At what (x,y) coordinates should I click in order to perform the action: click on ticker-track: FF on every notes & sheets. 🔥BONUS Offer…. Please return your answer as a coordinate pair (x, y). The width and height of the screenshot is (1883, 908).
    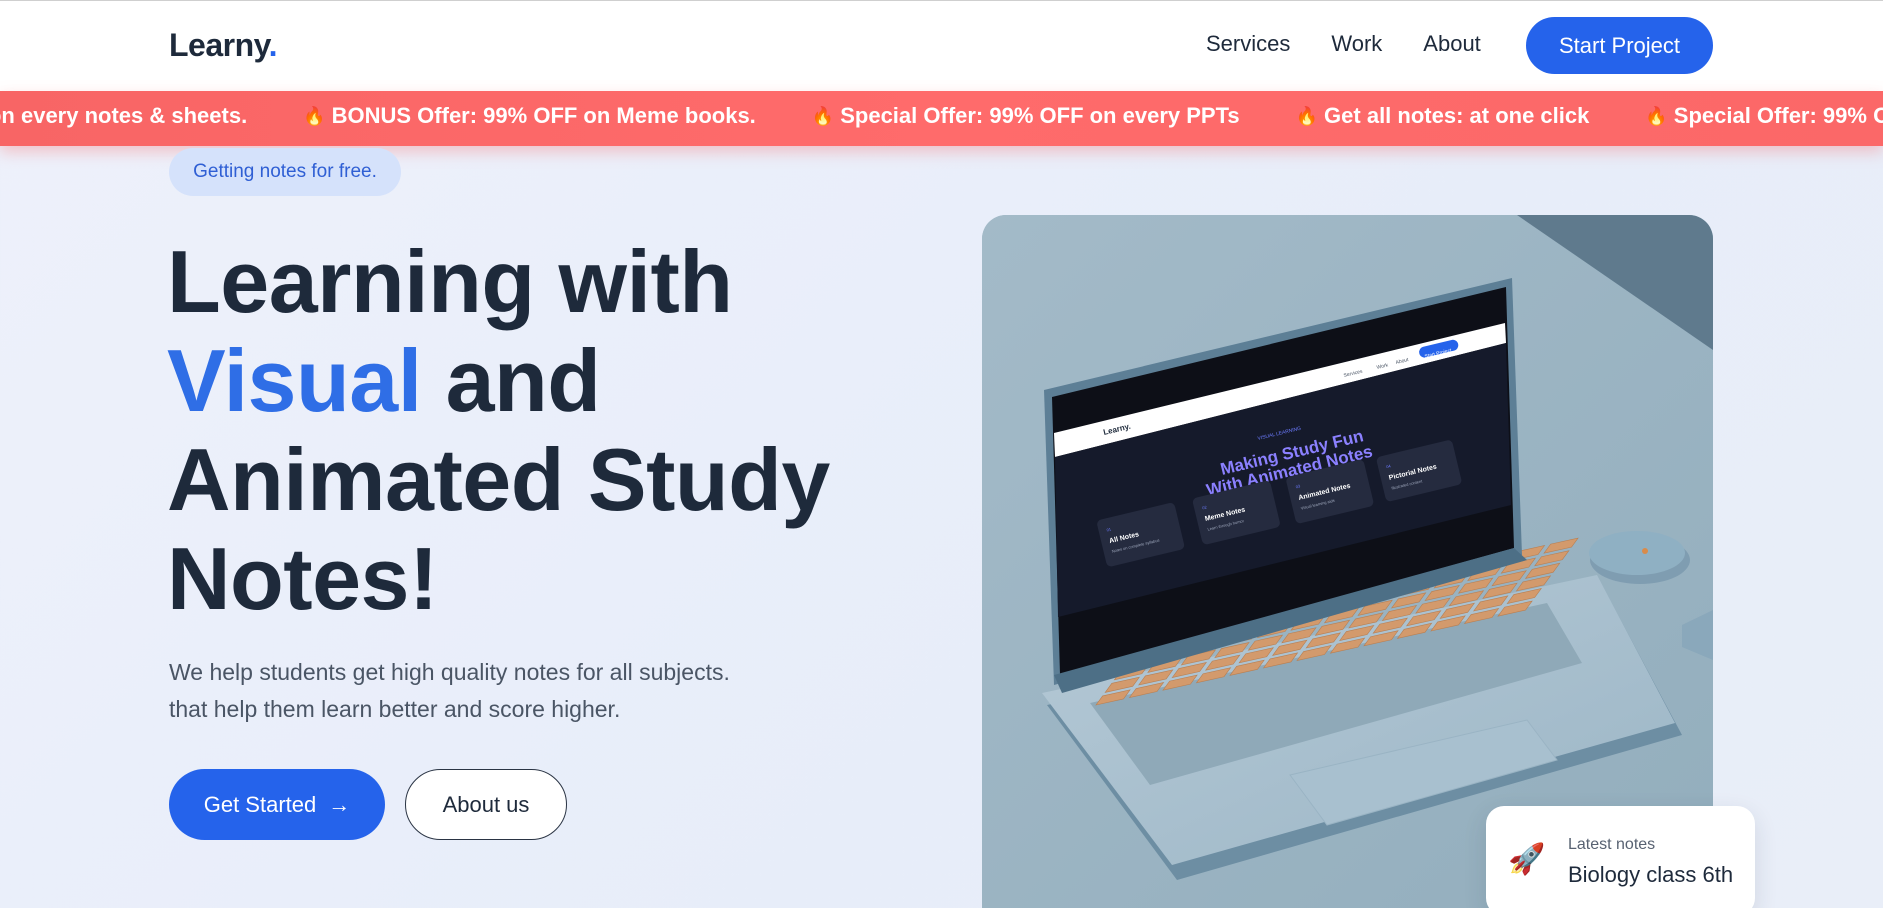
    Looking at the image, I should click on (941, 116).